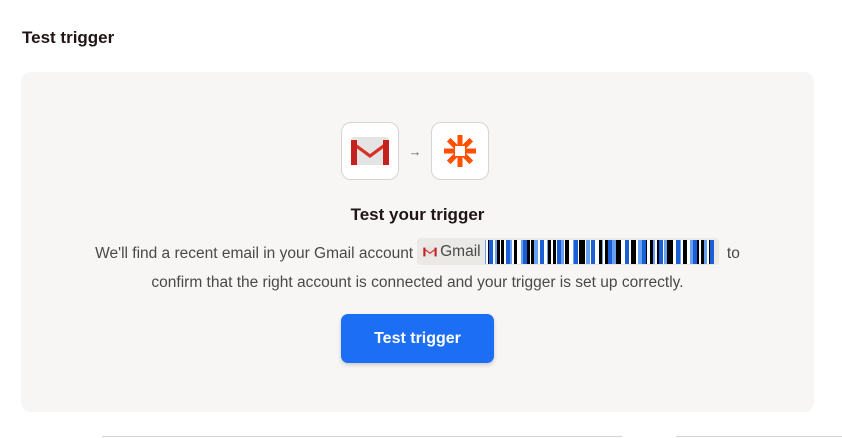 This screenshot has width=842, height=438. Describe the element at coordinates (460, 252) in the screenshot. I see `account-chip-app-name: Gmail` at that location.